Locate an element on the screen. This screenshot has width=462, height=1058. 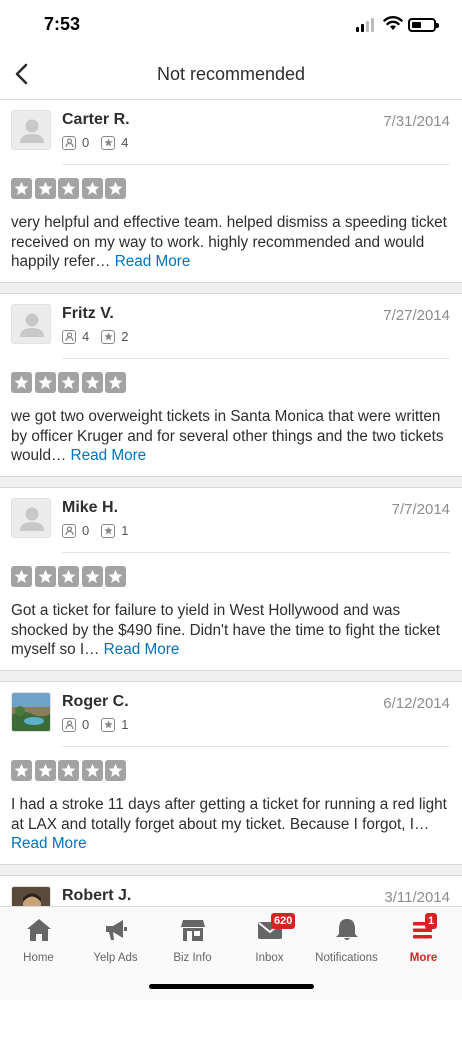
home-indicator is located at coordinates (231, 986).